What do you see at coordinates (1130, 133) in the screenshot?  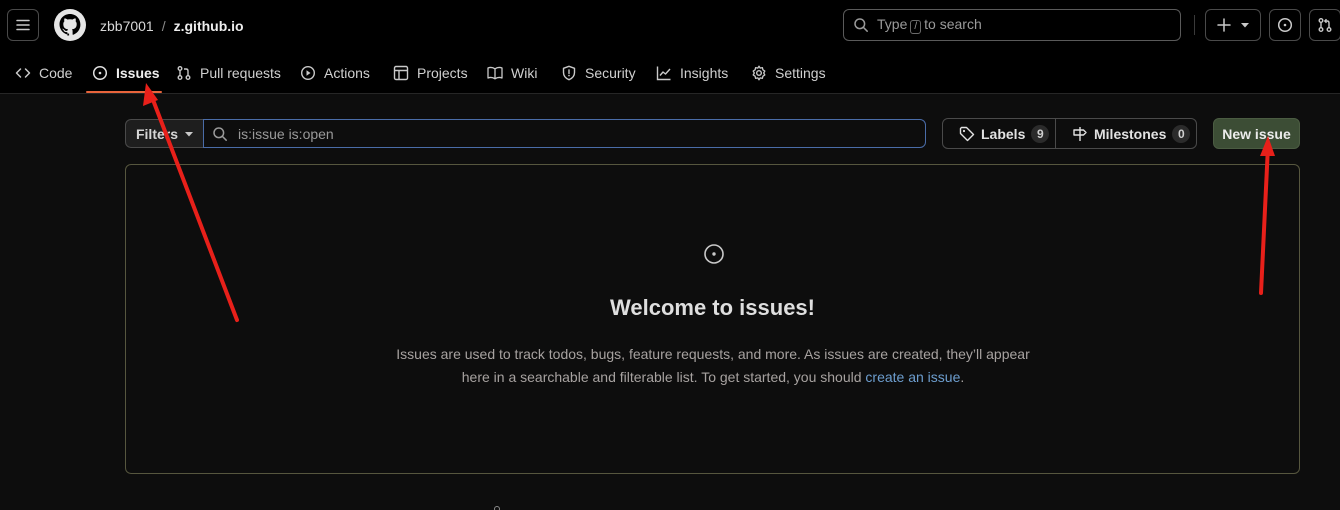 I see `milestones-label: Milestones` at bounding box center [1130, 133].